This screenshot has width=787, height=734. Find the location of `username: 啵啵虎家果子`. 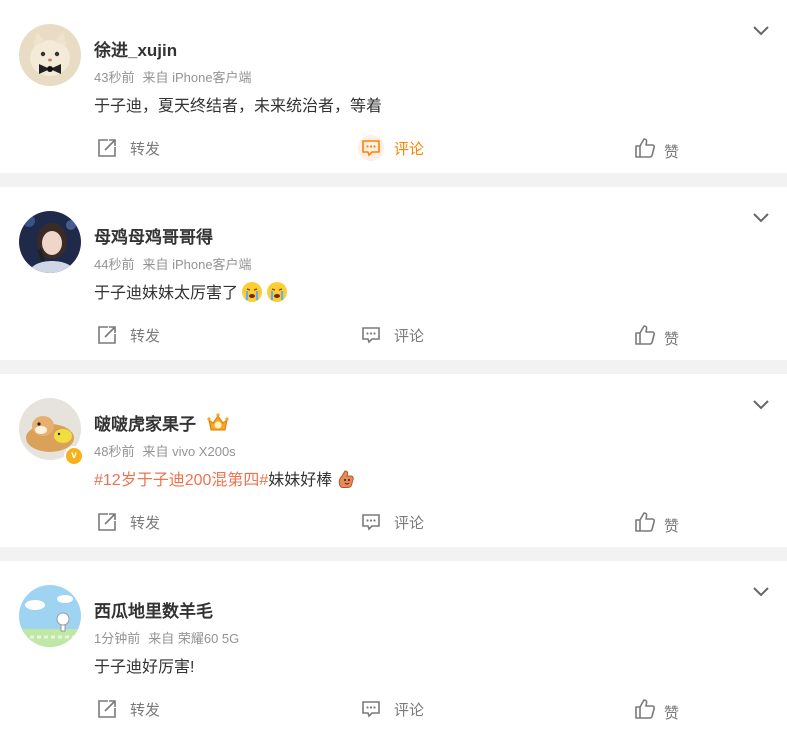

username: 啵啵虎家果子 is located at coordinates (162, 424).